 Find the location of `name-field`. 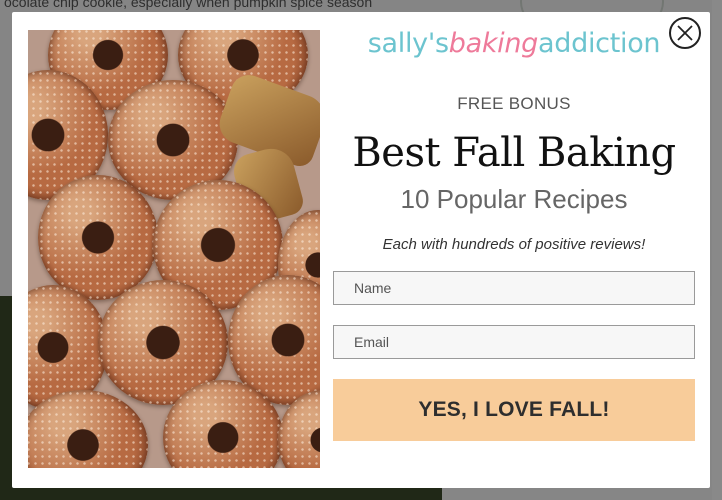

name-field is located at coordinates (514, 288).